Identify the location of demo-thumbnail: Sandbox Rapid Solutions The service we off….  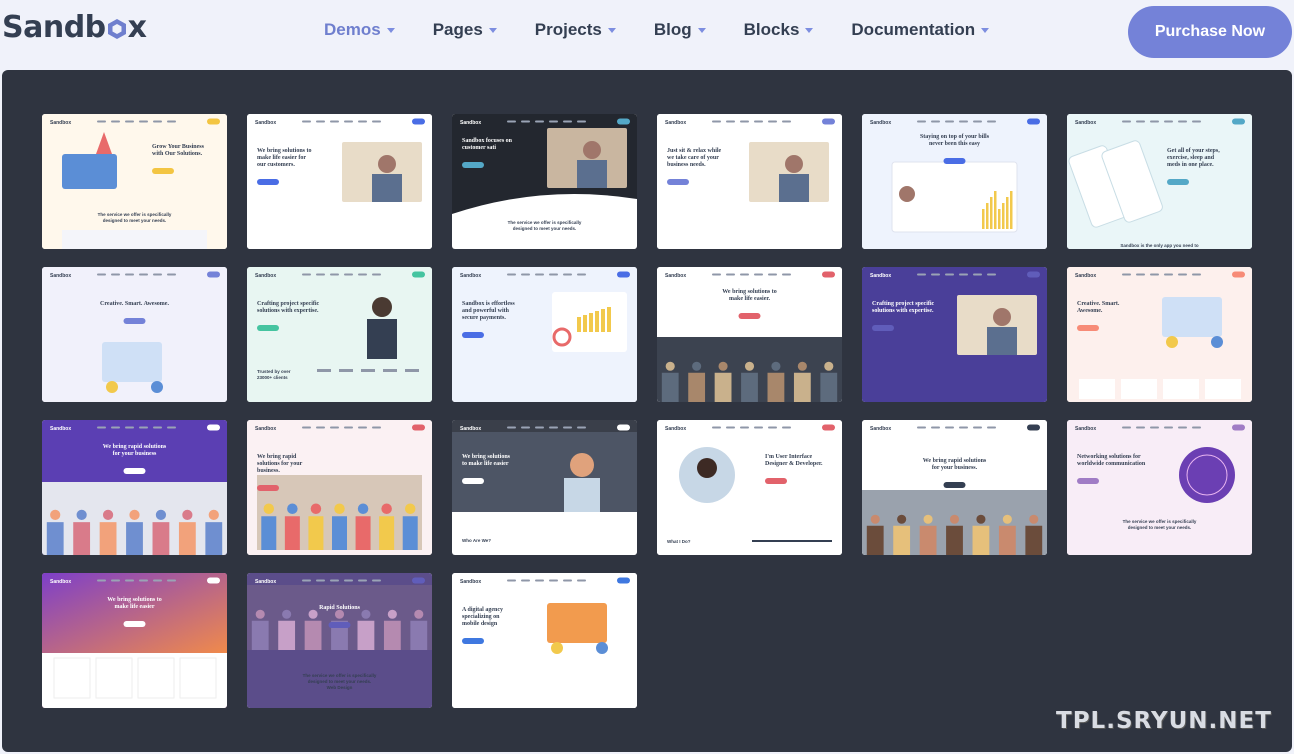
(339, 640).